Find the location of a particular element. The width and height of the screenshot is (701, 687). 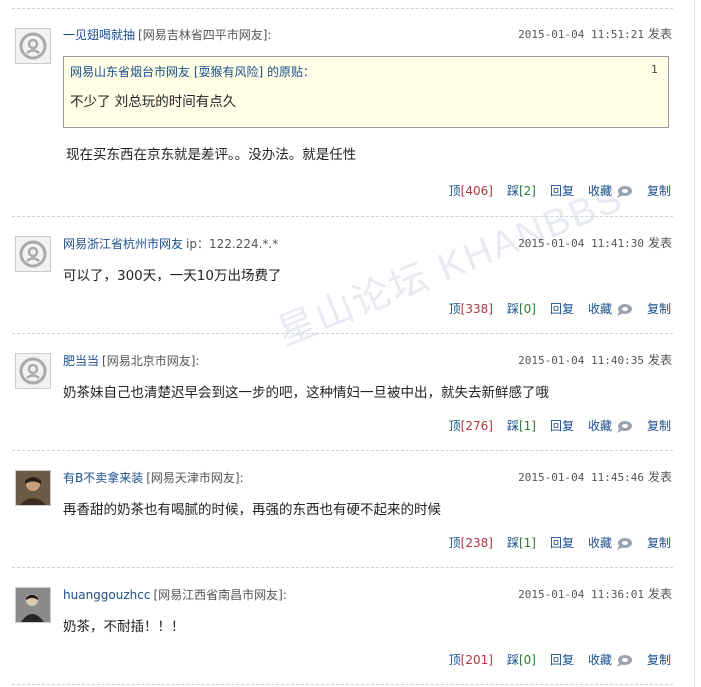

upvote-button: 顶[238] is located at coordinates (471, 542).